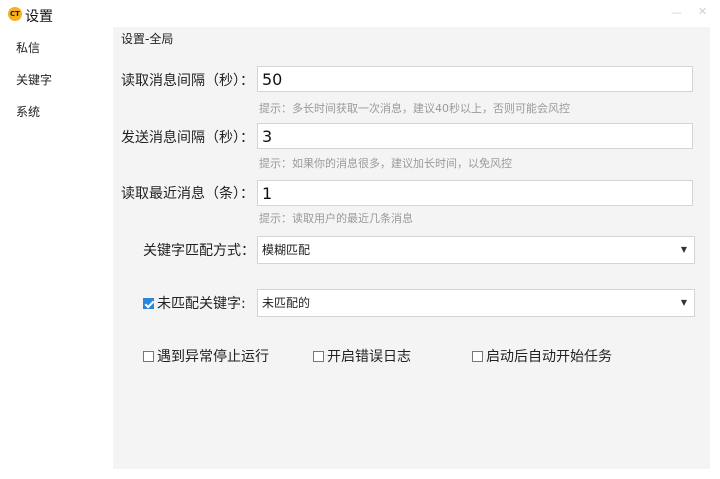 The image size is (720, 479). Describe the element at coordinates (476, 303) in the screenshot. I see `unmatched-keyword-select: 未匹配的 ▼` at that location.